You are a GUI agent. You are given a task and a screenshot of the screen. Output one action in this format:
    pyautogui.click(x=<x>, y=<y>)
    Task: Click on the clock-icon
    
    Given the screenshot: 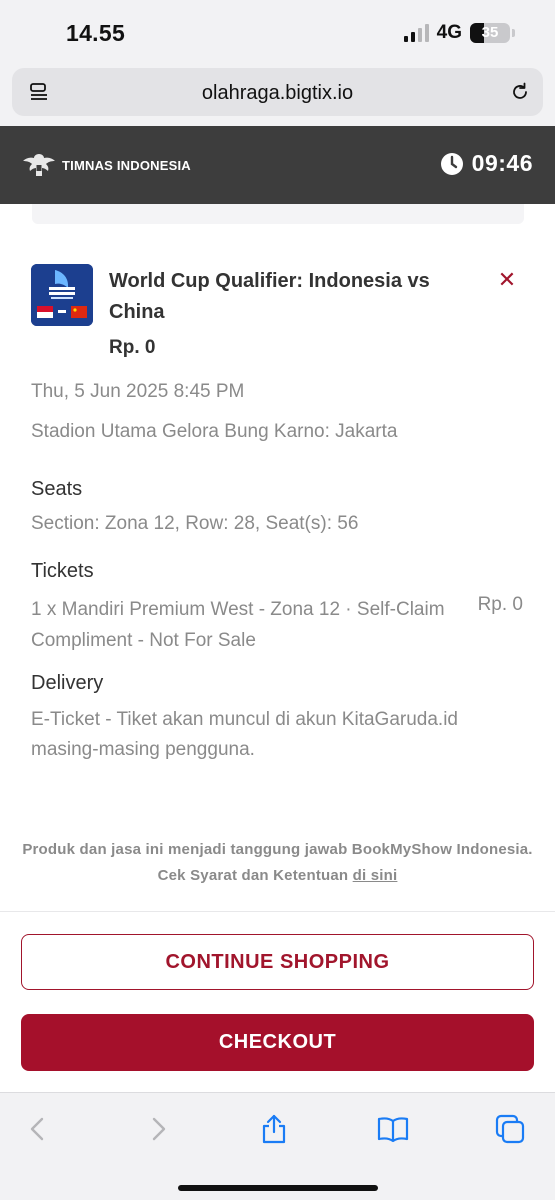 What is the action you would take?
    pyautogui.click(x=451, y=163)
    